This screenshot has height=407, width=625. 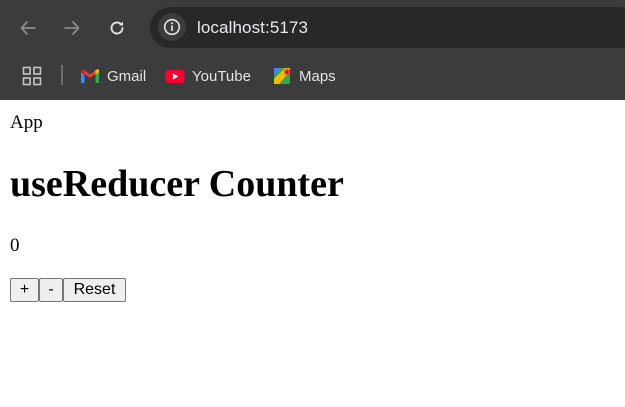 I want to click on decrement-button: -, so click(x=51, y=290).